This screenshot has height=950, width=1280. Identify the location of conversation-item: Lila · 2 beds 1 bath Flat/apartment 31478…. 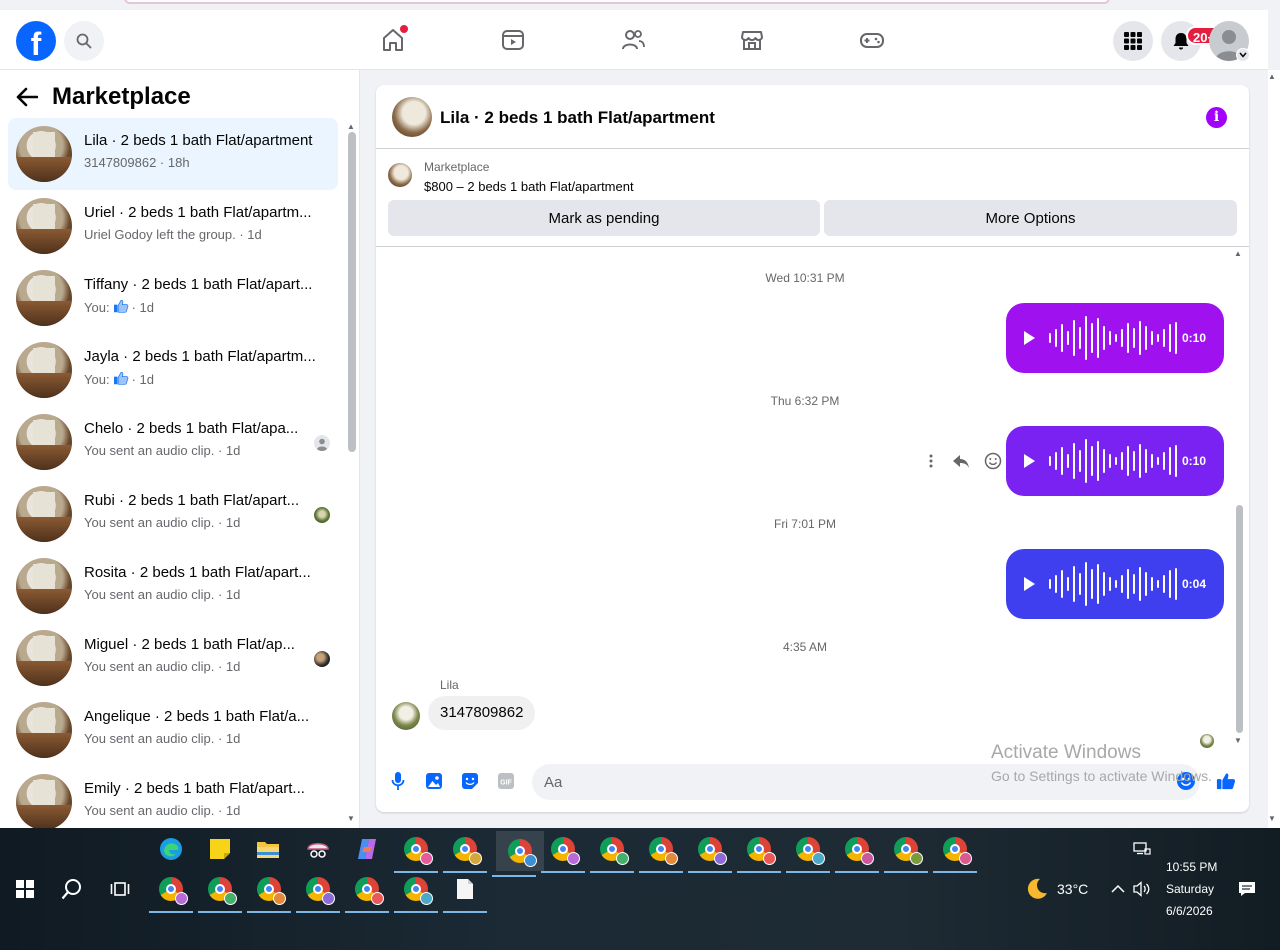
(173, 154).